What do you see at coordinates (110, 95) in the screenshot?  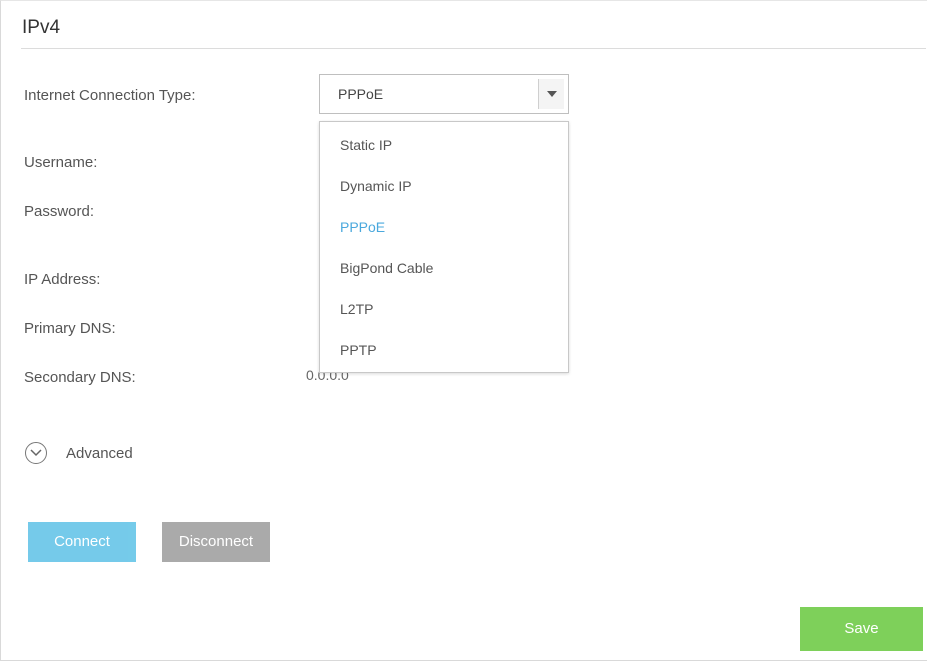 I see `connection-type-label: Internet Connection Type:` at bounding box center [110, 95].